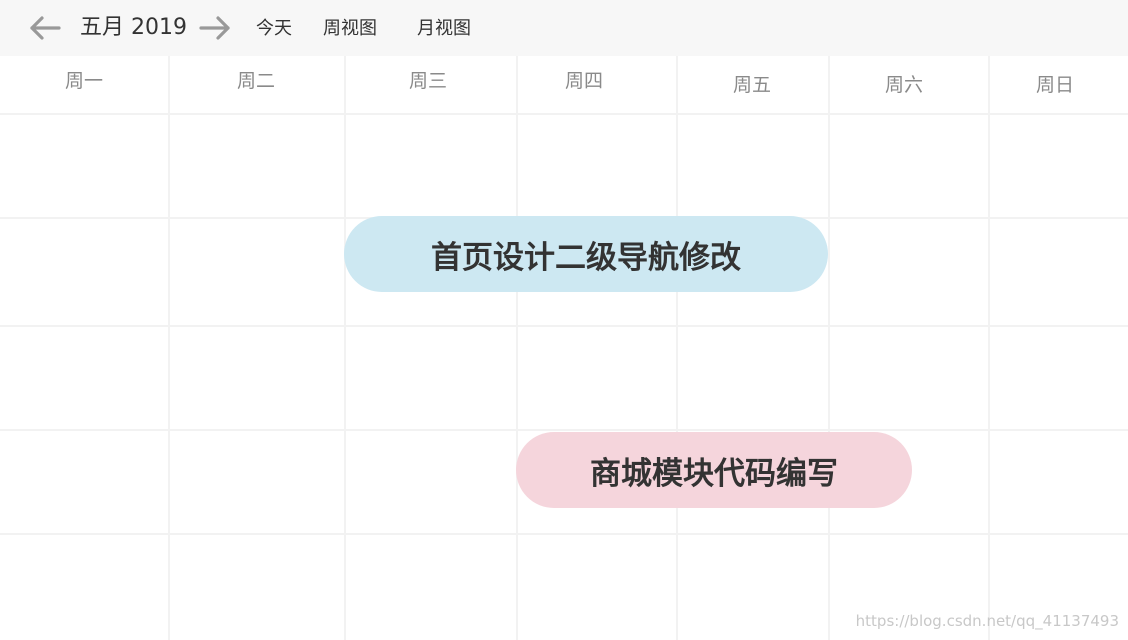 The width and height of the screenshot is (1128, 640). I want to click on arrow-left-icon, so click(45, 28).